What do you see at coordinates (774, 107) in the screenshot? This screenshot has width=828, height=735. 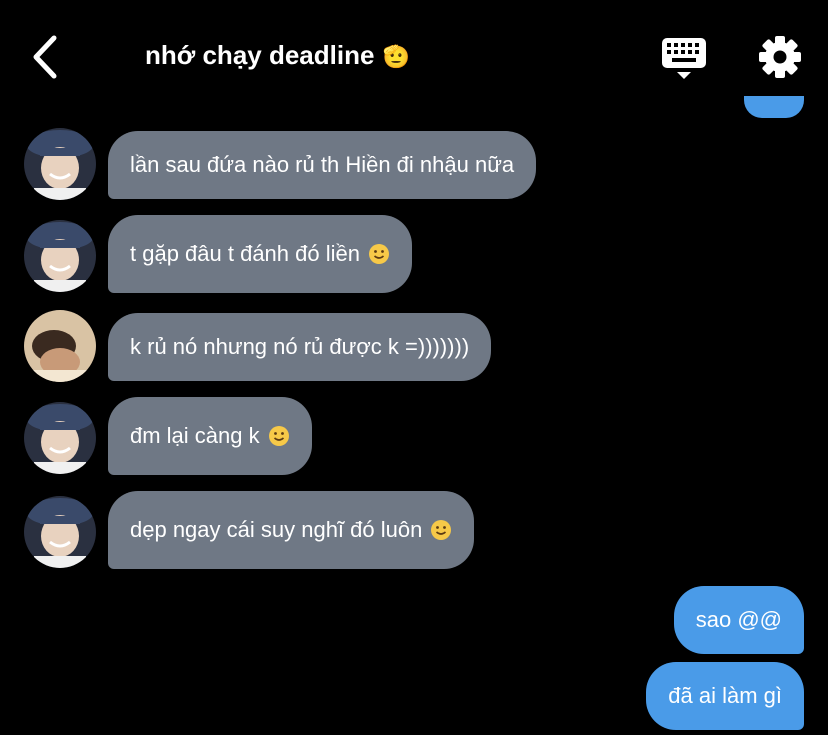 I see `previous-message-bubble-tail` at bounding box center [774, 107].